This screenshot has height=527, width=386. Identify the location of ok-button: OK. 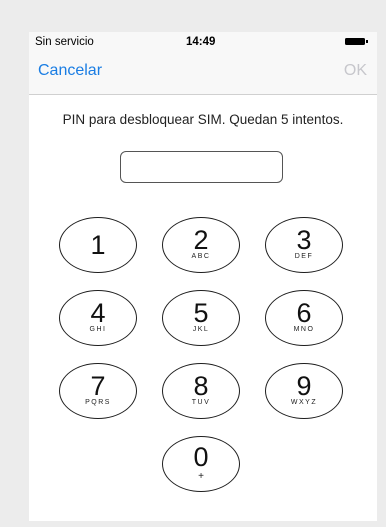
(355, 71).